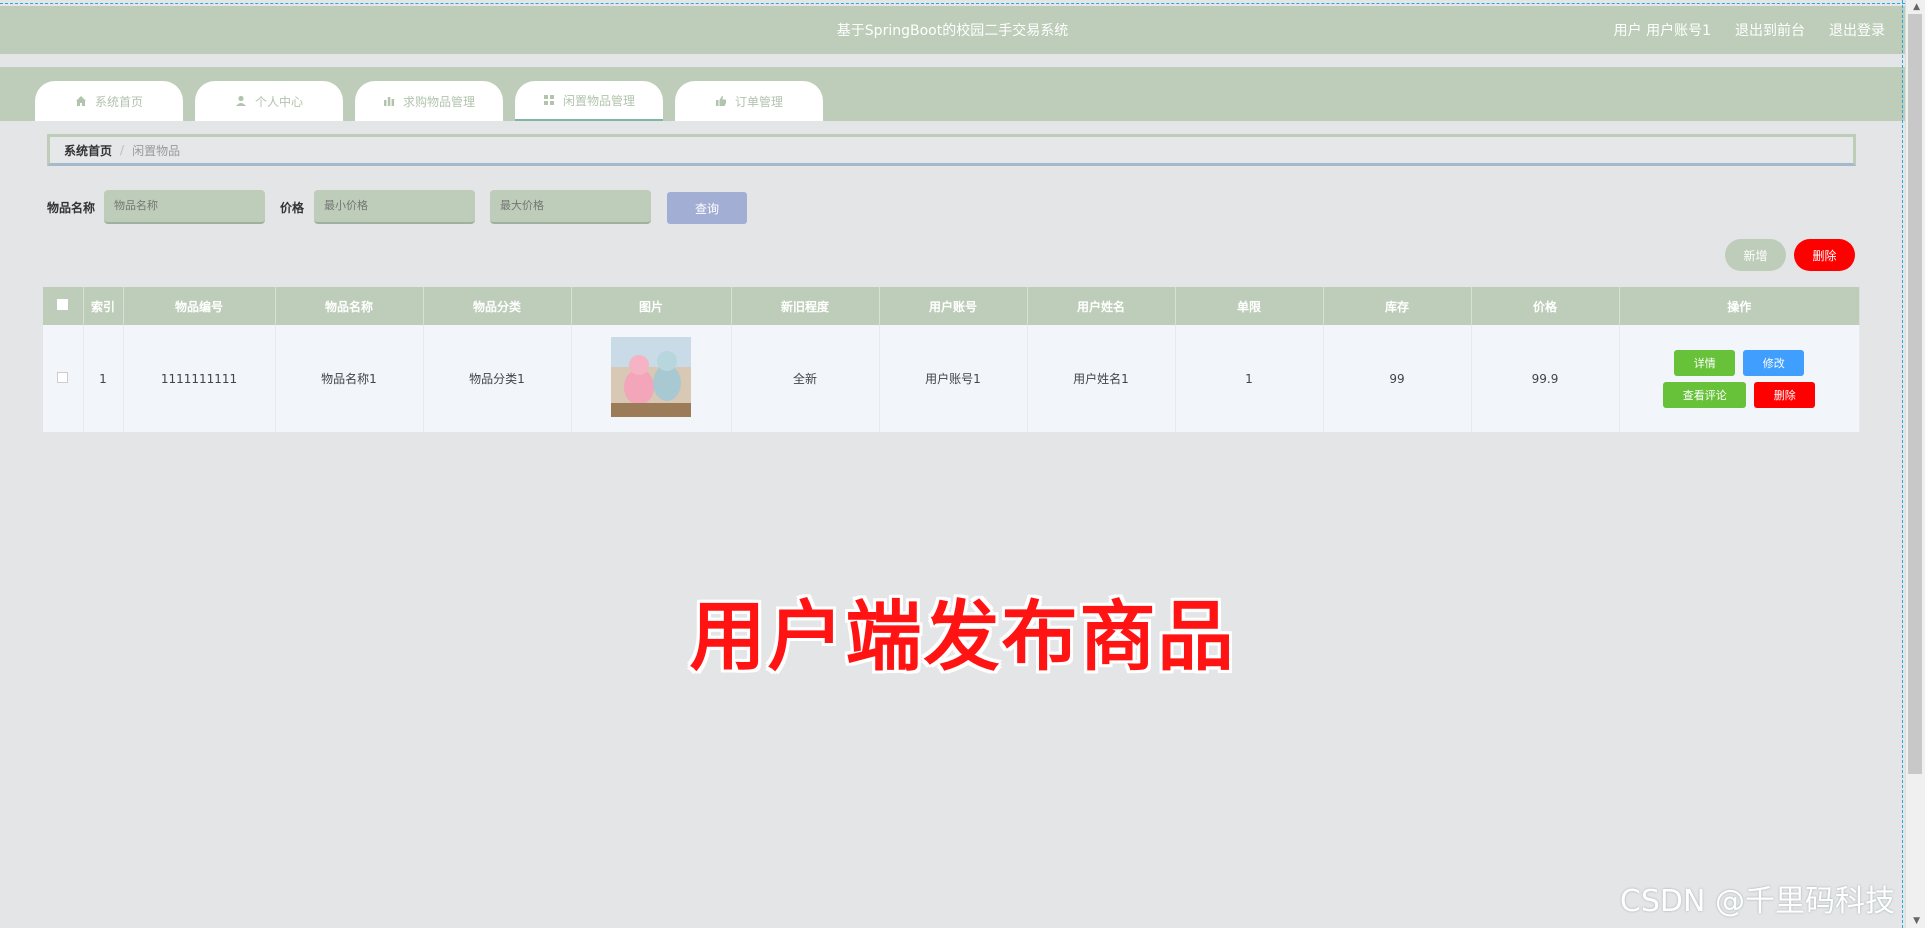 The height and width of the screenshot is (928, 1925). Describe the element at coordinates (1397, 378) in the screenshot. I see `cell-stock: 99` at that location.